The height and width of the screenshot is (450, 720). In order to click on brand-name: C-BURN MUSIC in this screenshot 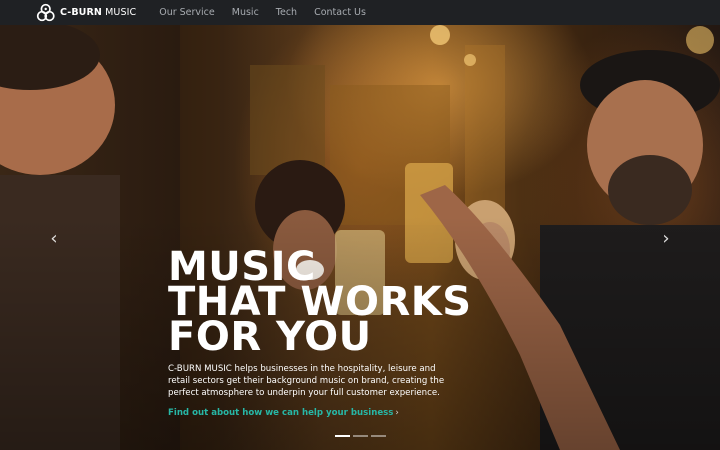, I will do `click(98, 12)`.